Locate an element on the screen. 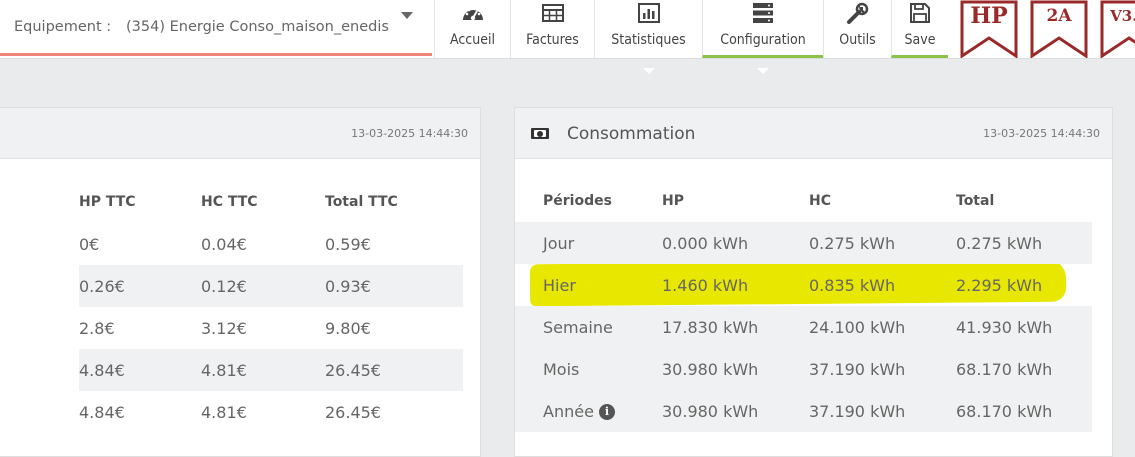 The image size is (1135, 457). table-cell: 9.80€ is located at coordinates (348, 328).